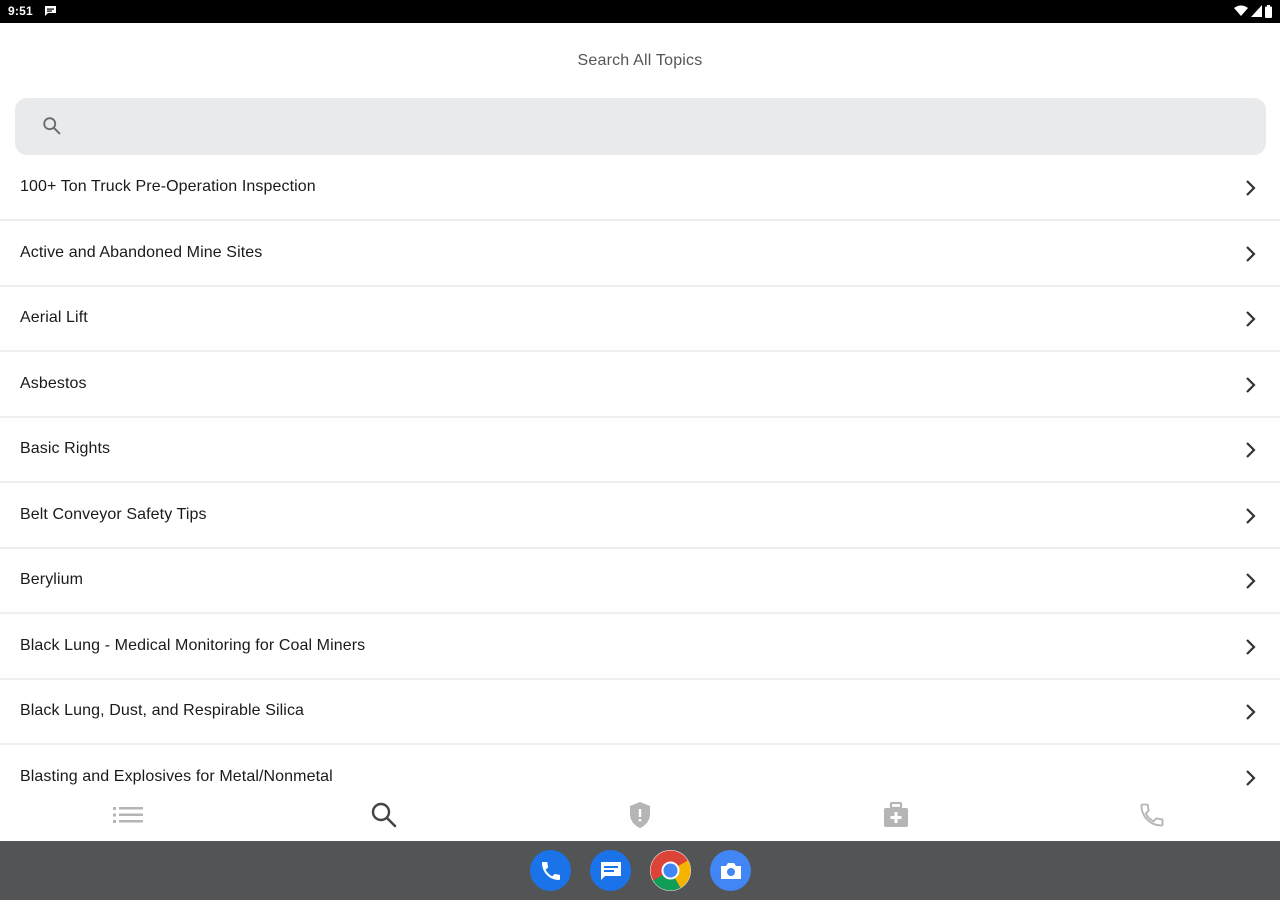 The image size is (1280, 900). What do you see at coordinates (640, 450) in the screenshot?
I see `list-item: Basic Rights` at bounding box center [640, 450].